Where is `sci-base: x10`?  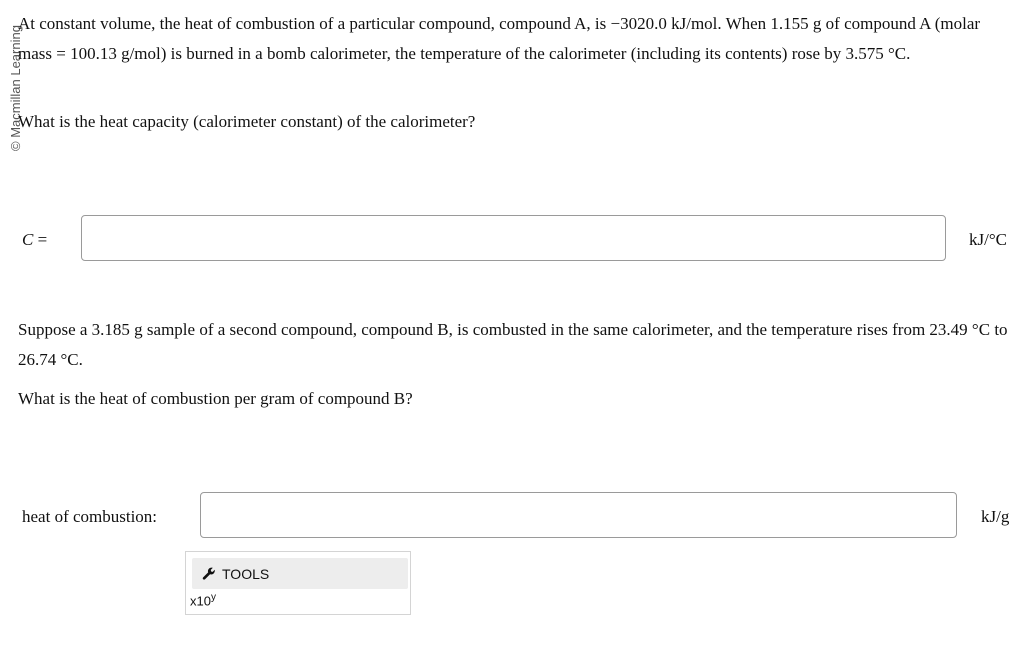 sci-base: x10 is located at coordinates (200, 601).